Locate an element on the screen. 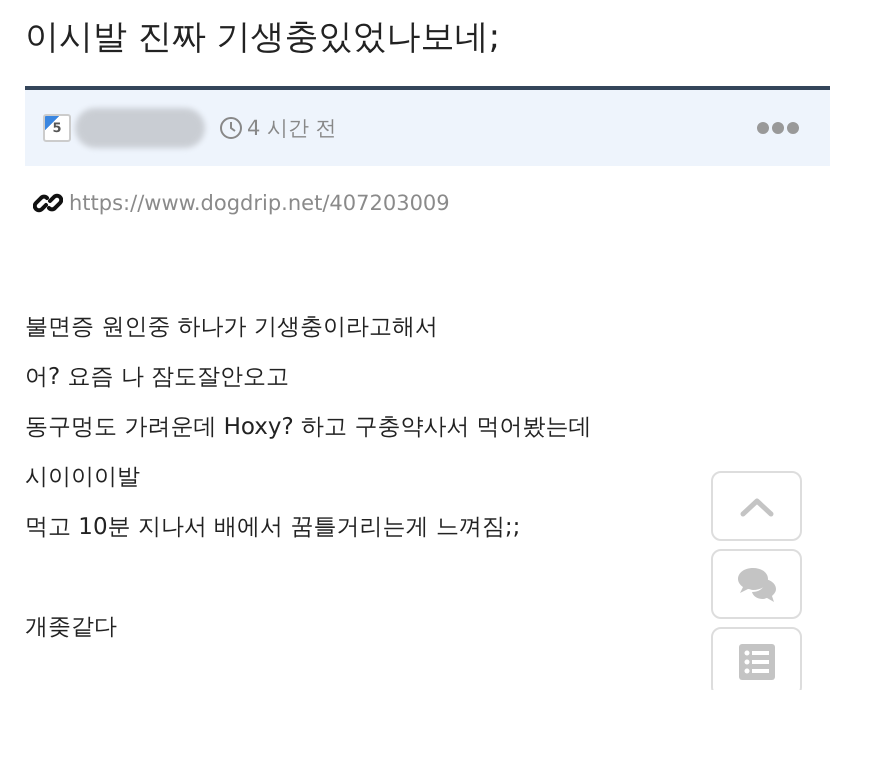  body-text-line: 불면증 원인중 하나가 기생충이라고해서 is located at coordinates (231, 327).